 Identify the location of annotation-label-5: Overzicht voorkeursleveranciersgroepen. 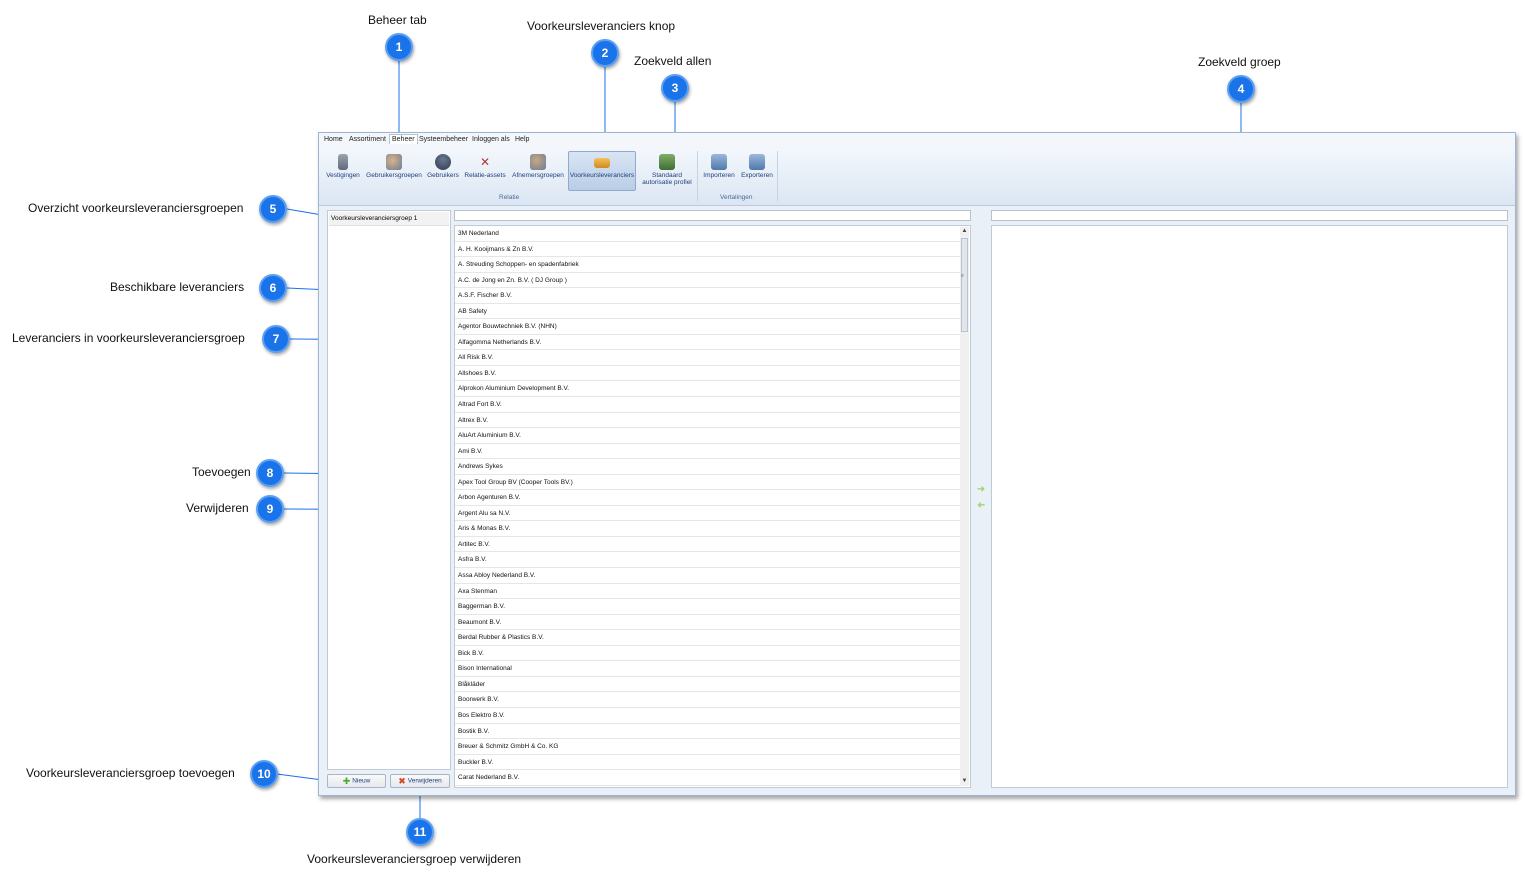
(136, 208).